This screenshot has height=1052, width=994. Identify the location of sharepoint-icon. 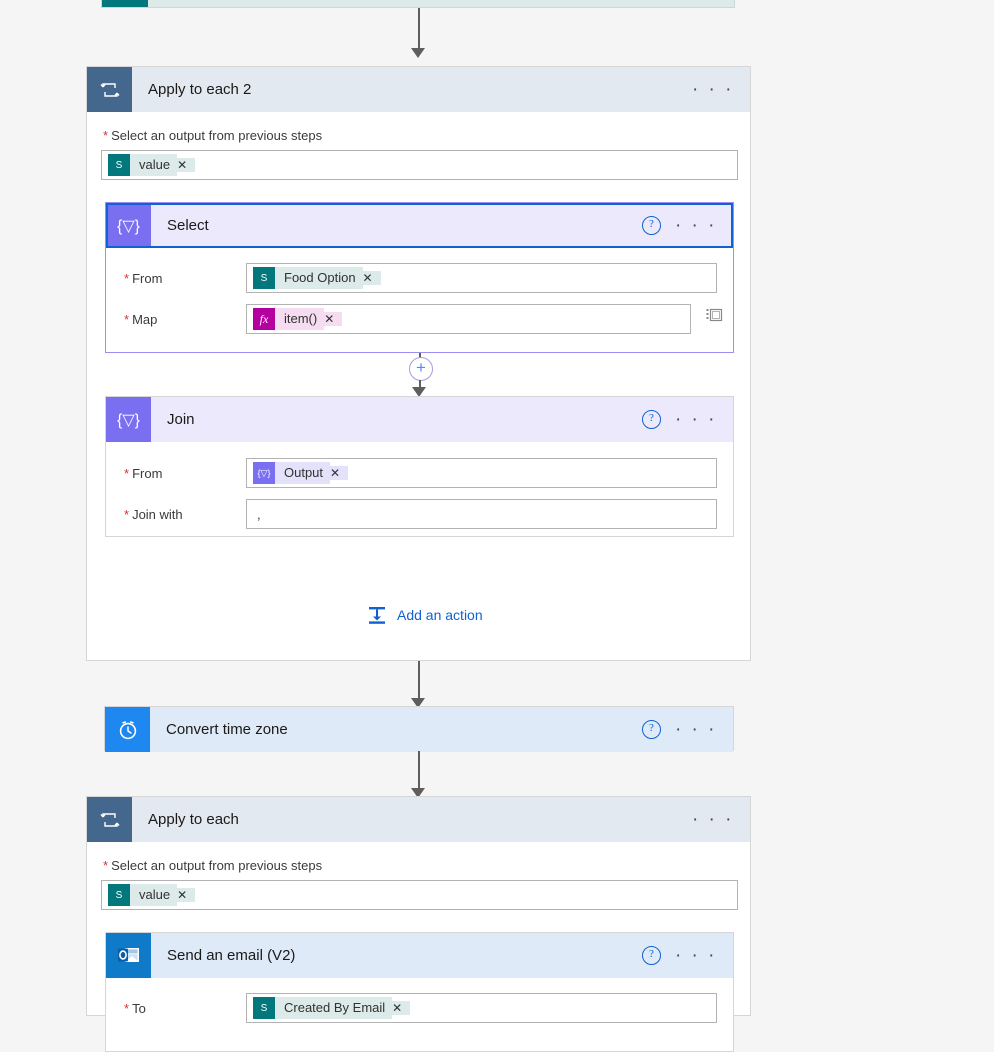
(125, 3).